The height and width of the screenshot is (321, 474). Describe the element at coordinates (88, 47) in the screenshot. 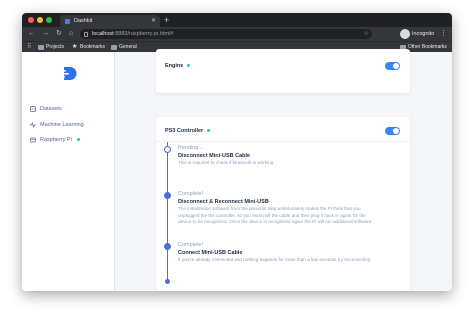

I see `bookmark-bookmarks: ★ Bookmarks` at that location.